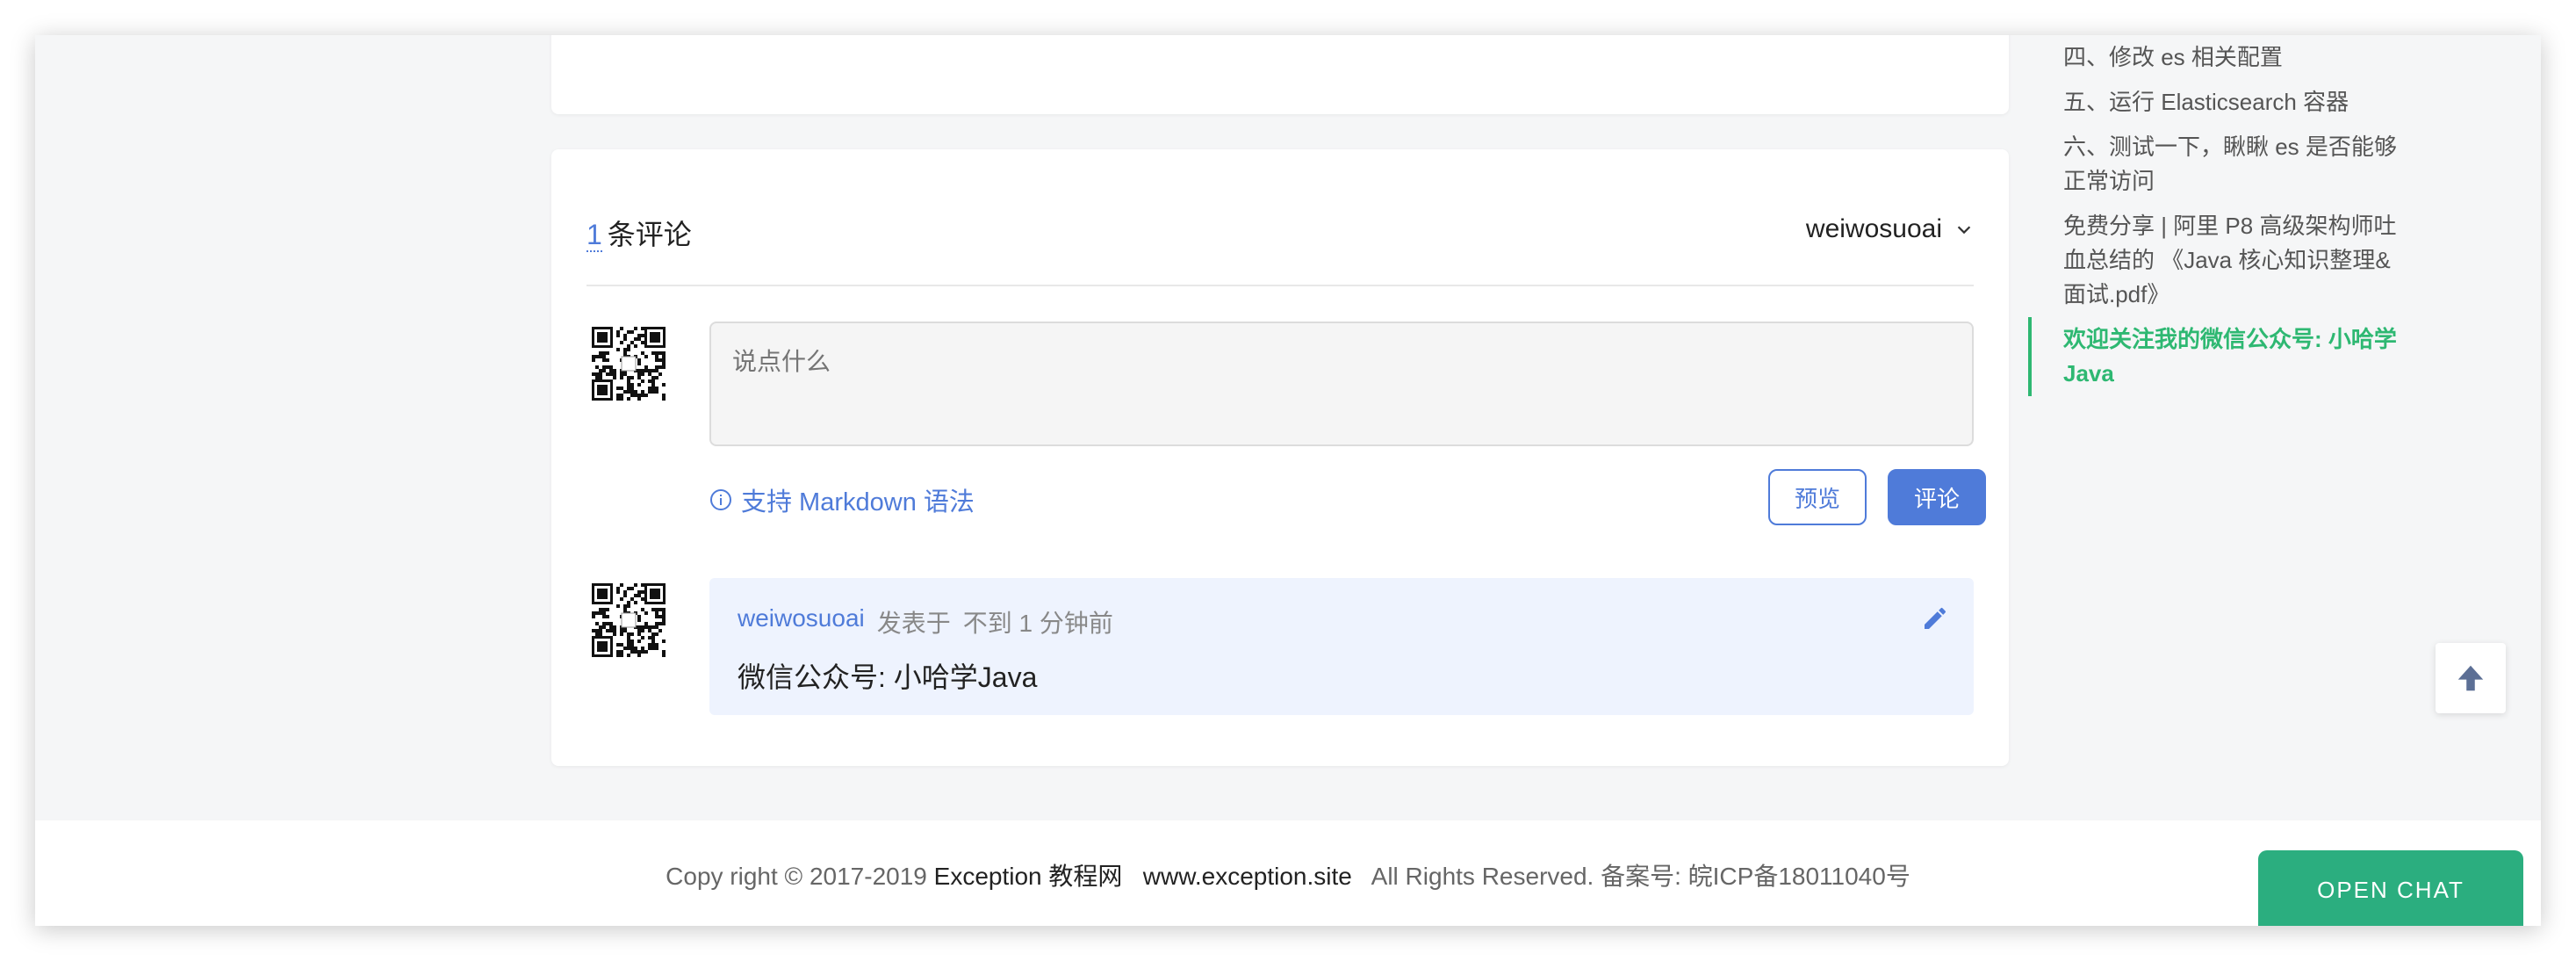 This screenshot has width=2576, height=961. What do you see at coordinates (1247, 876) in the screenshot?
I see `footer-site-url: www.exception.site` at bounding box center [1247, 876].